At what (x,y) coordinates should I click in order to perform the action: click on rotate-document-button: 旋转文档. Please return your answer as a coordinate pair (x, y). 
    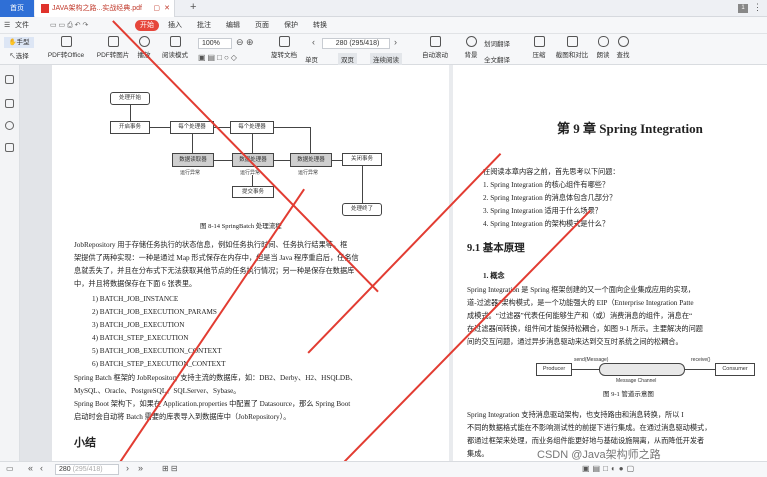
    Looking at the image, I should click on (284, 47).